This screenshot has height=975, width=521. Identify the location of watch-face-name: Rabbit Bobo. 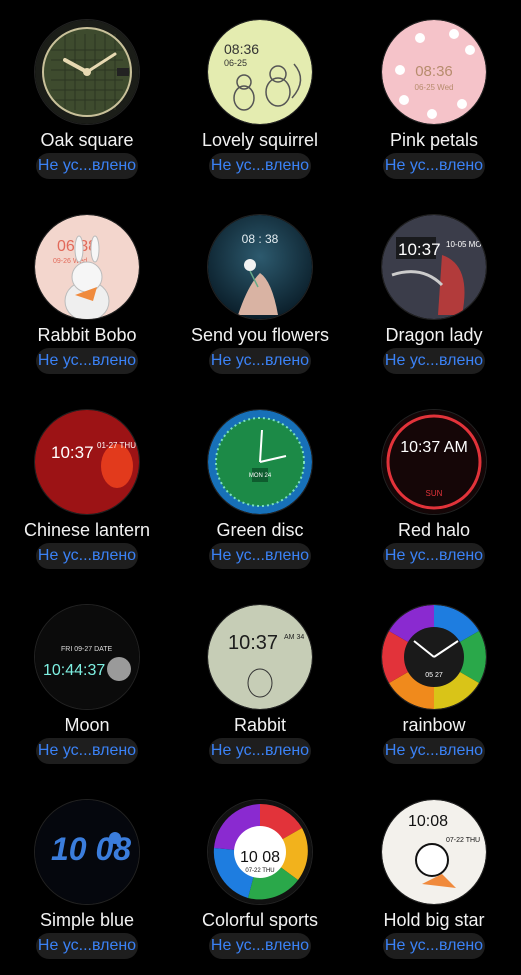
(87, 335).